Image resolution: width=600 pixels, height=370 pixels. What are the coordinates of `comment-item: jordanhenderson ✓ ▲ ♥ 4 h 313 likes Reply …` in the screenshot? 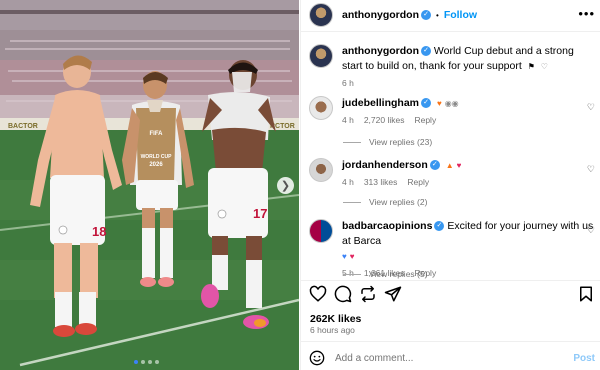 It's located at (452, 172).